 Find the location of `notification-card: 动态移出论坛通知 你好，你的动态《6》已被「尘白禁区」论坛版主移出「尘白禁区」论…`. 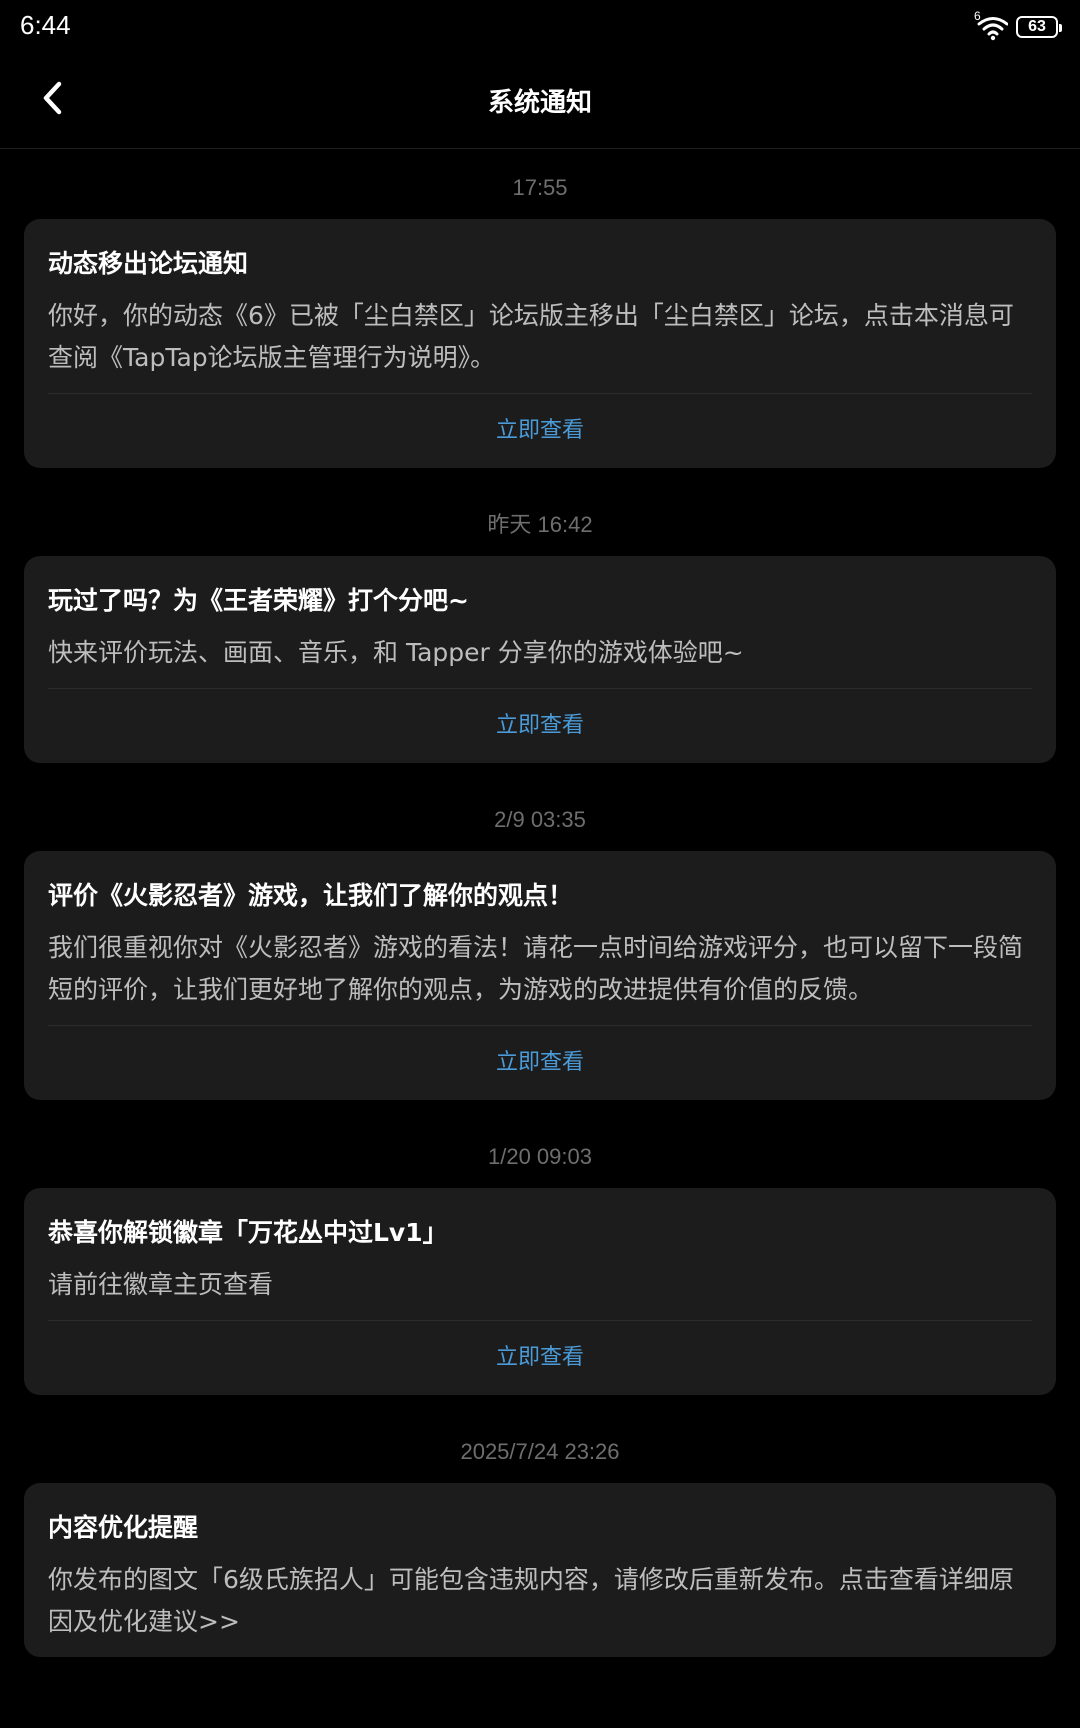

notification-card: 动态移出论坛通知 你好，你的动态《6》已被「尘白禁区」论坛版主移出「尘白禁区」论… is located at coordinates (540, 343).